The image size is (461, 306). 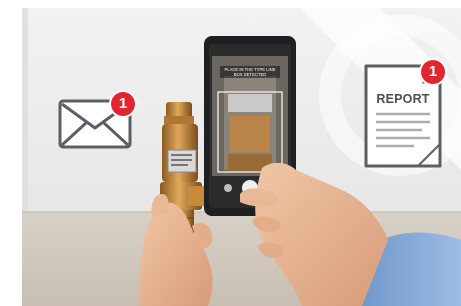 What do you see at coordinates (403, 99) in the screenshot?
I see `report-label: REPORT` at bounding box center [403, 99].